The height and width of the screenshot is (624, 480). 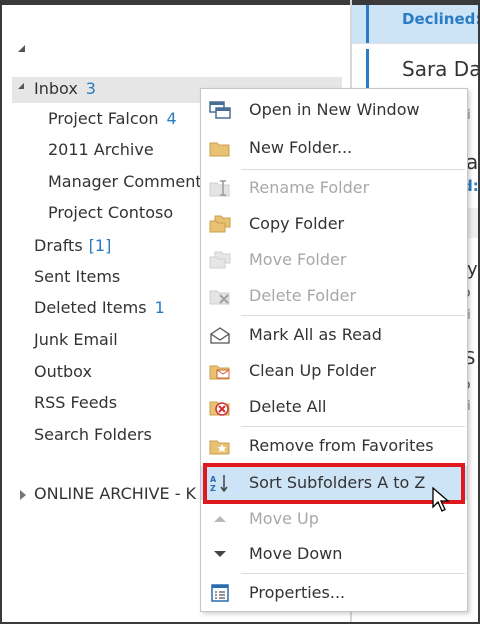 I want to click on menu-item-label: Move Up, so click(x=284, y=518).